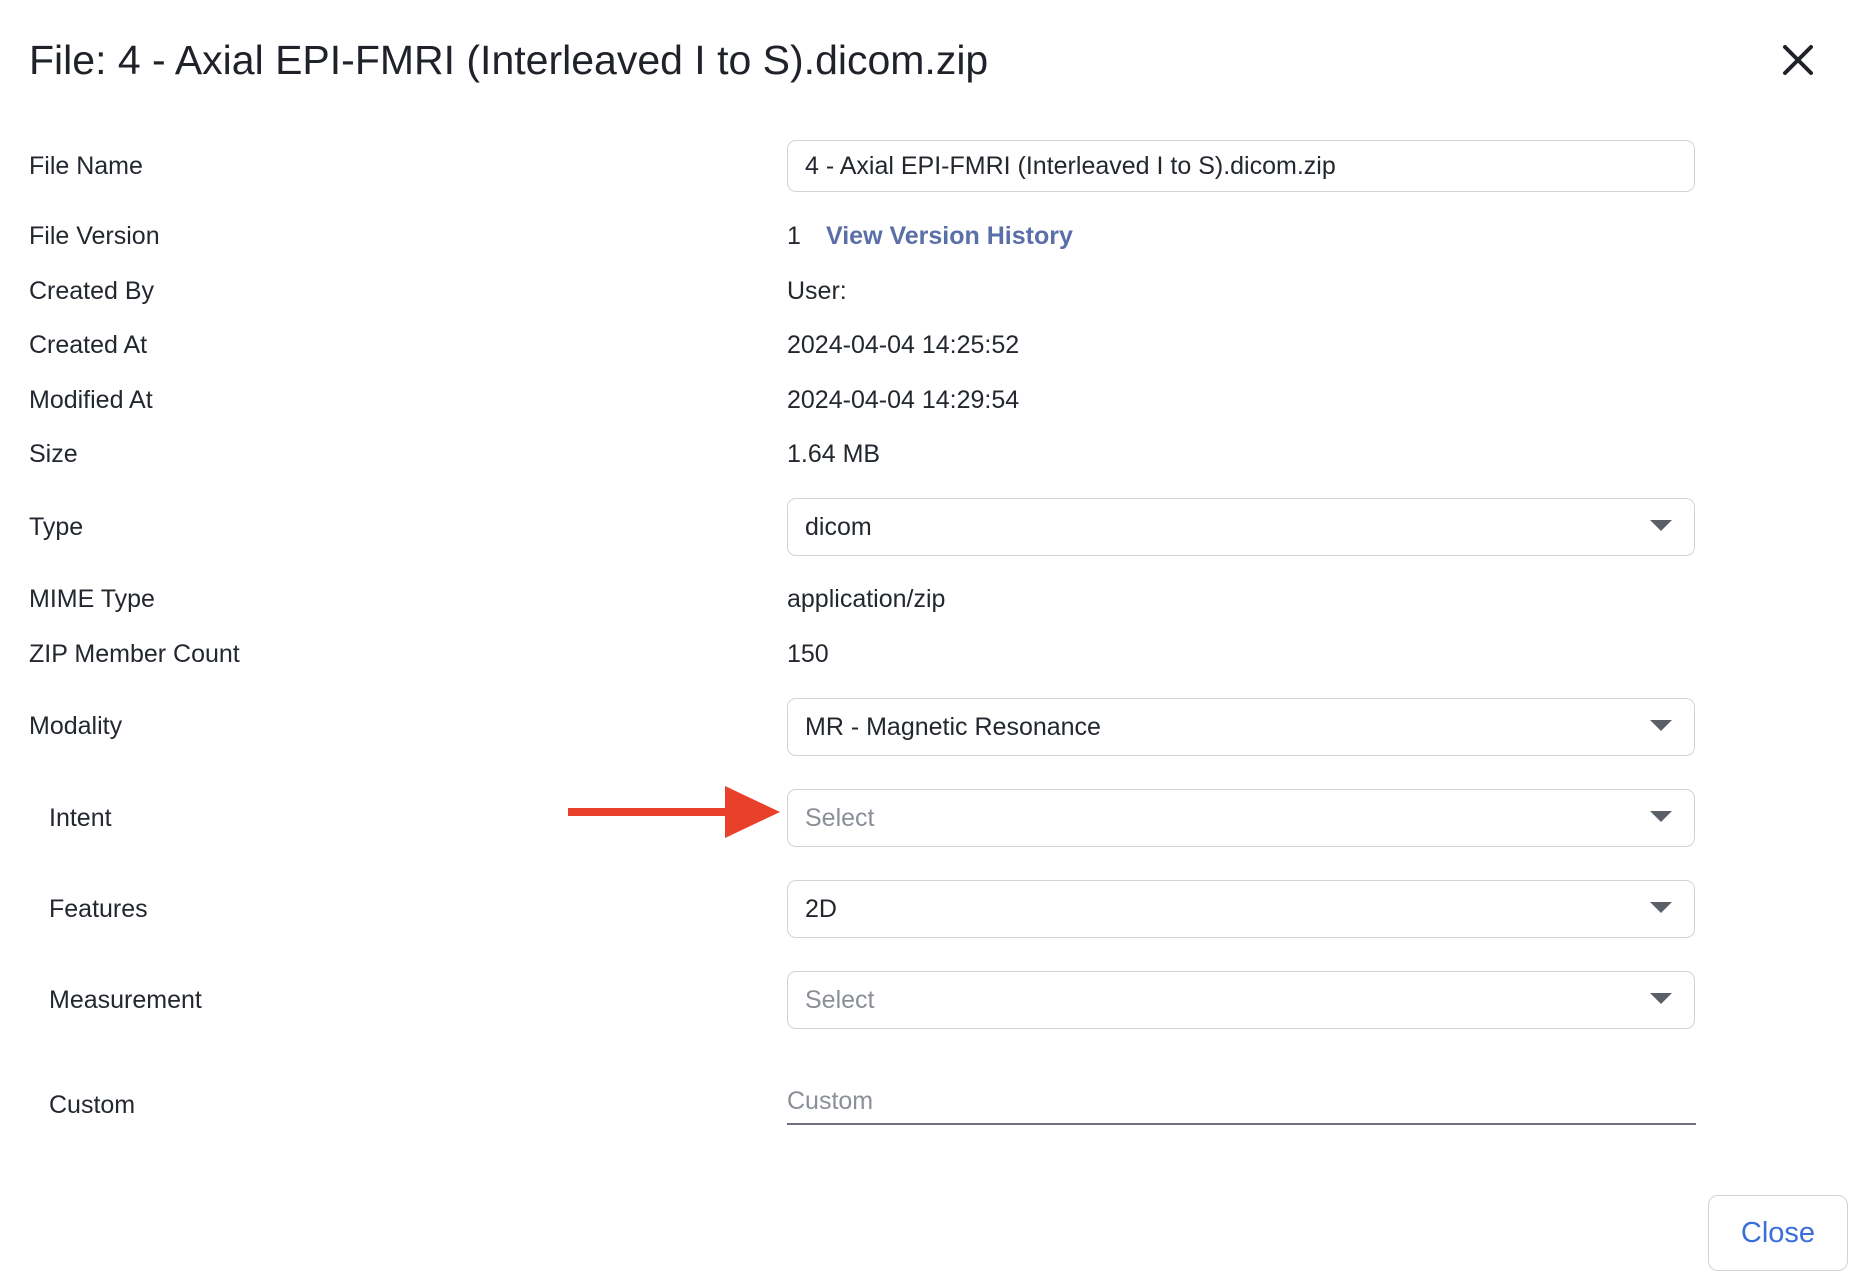 The image size is (1862, 1278). Describe the element at coordinates (94, 236) in the screenshot. I see `file-version-label: File Version` at that location.